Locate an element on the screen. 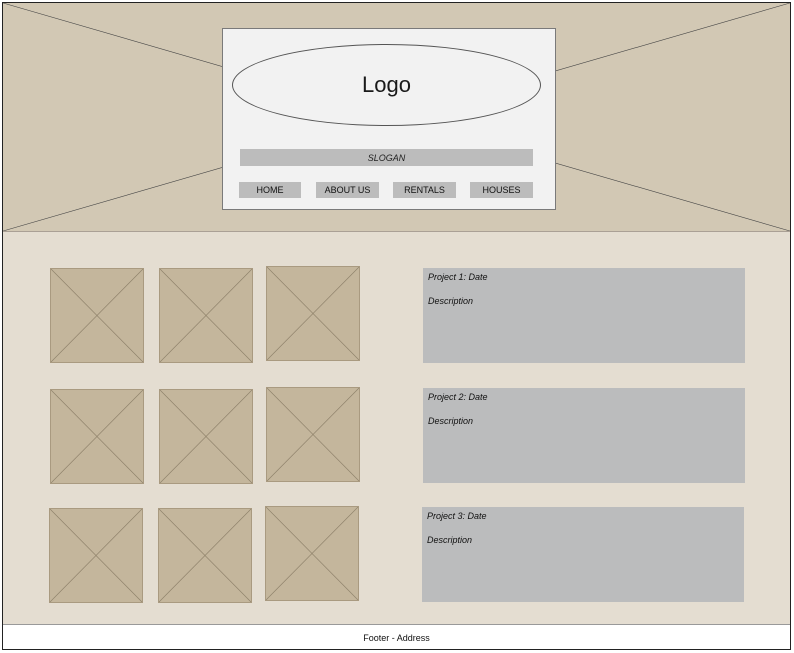 The image size is (794, 653). logo-text: Logo is located at coordinates (386, 84).